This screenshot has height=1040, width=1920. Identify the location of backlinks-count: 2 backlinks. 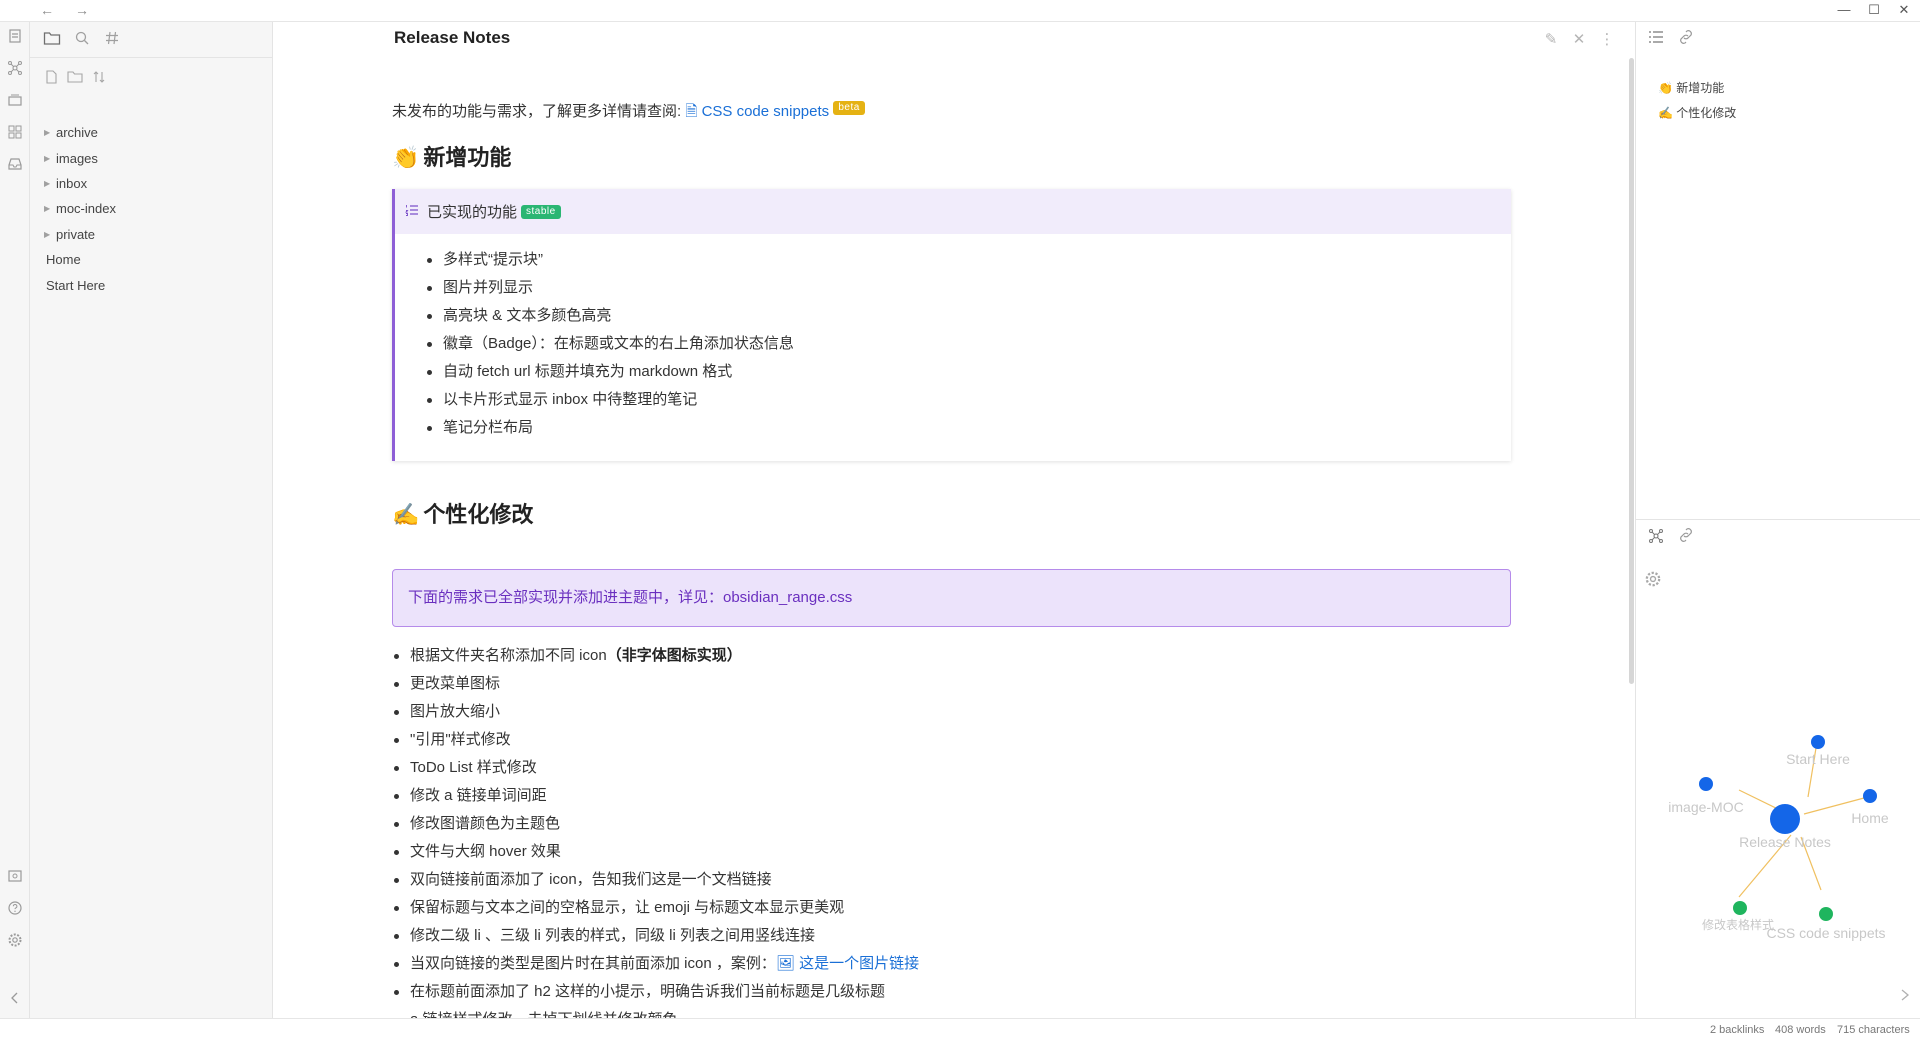
(1737, 1030).